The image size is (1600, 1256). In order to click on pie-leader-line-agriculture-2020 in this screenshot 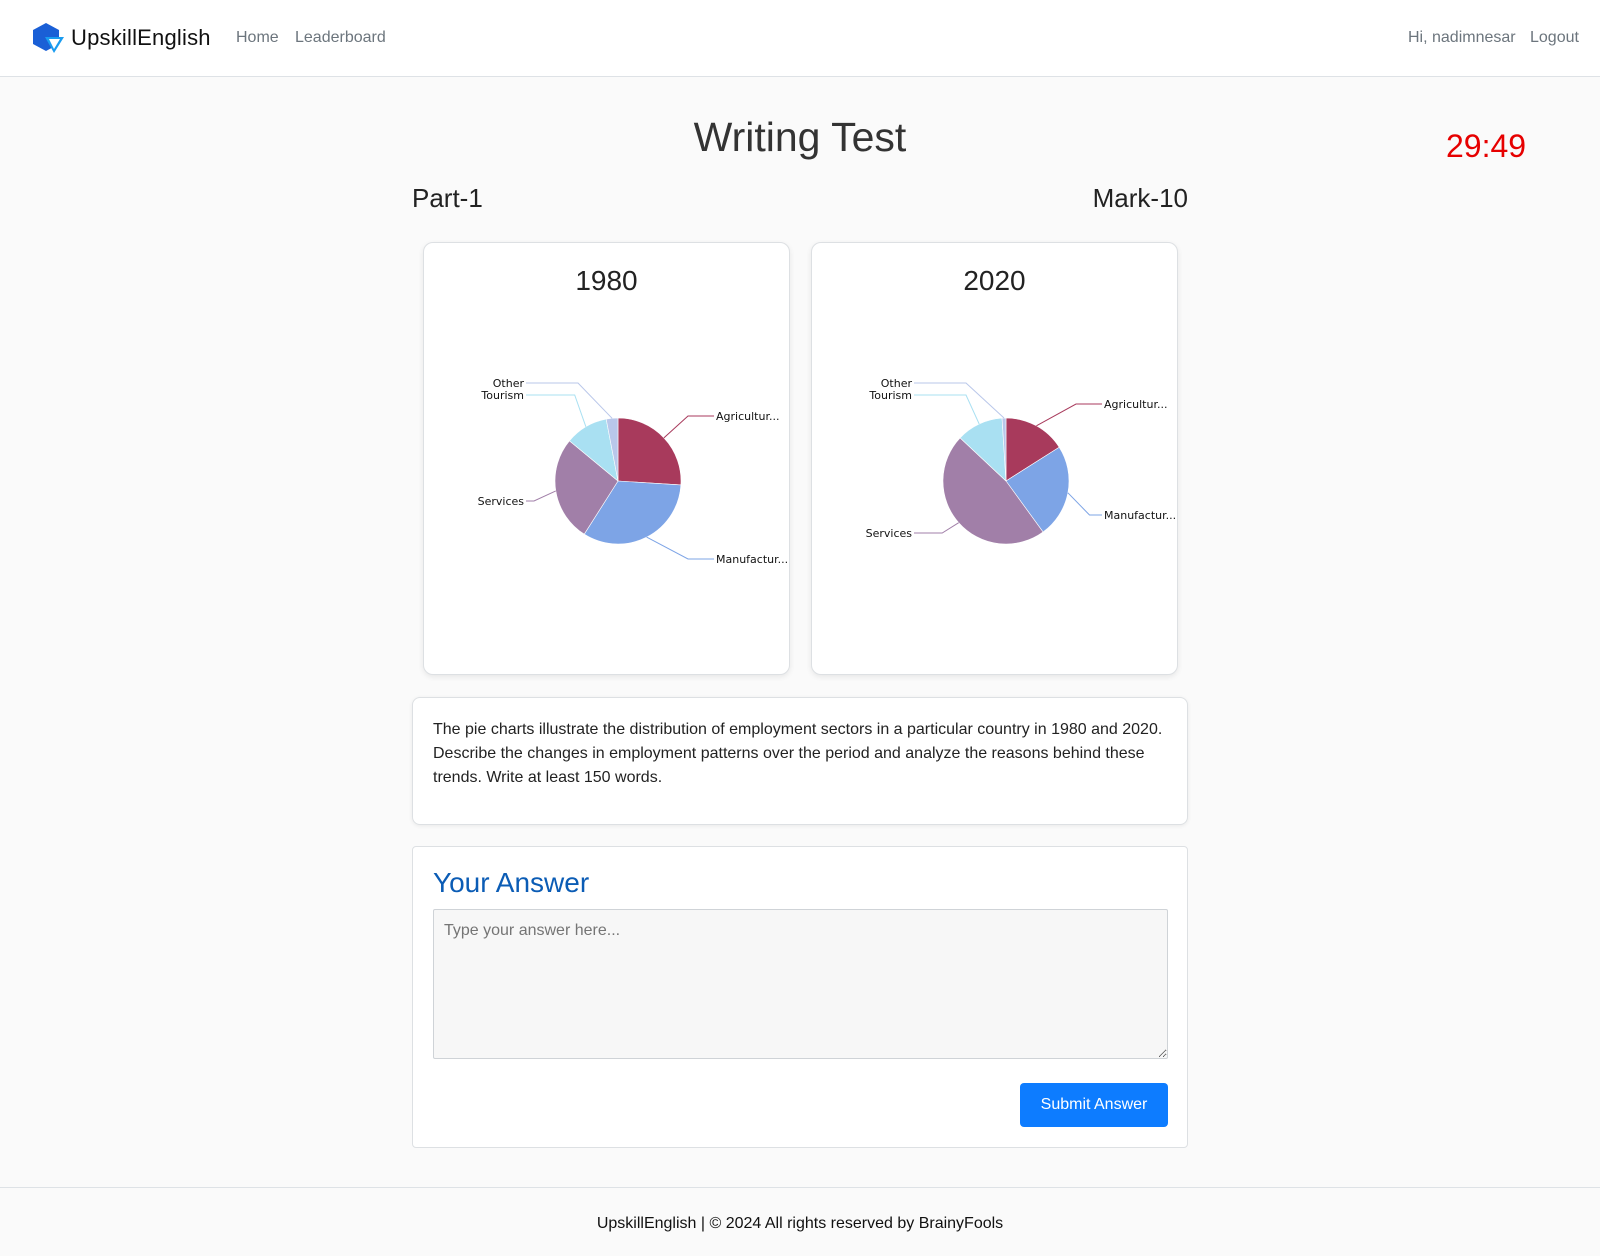, I will do `click(1069, 415)`.